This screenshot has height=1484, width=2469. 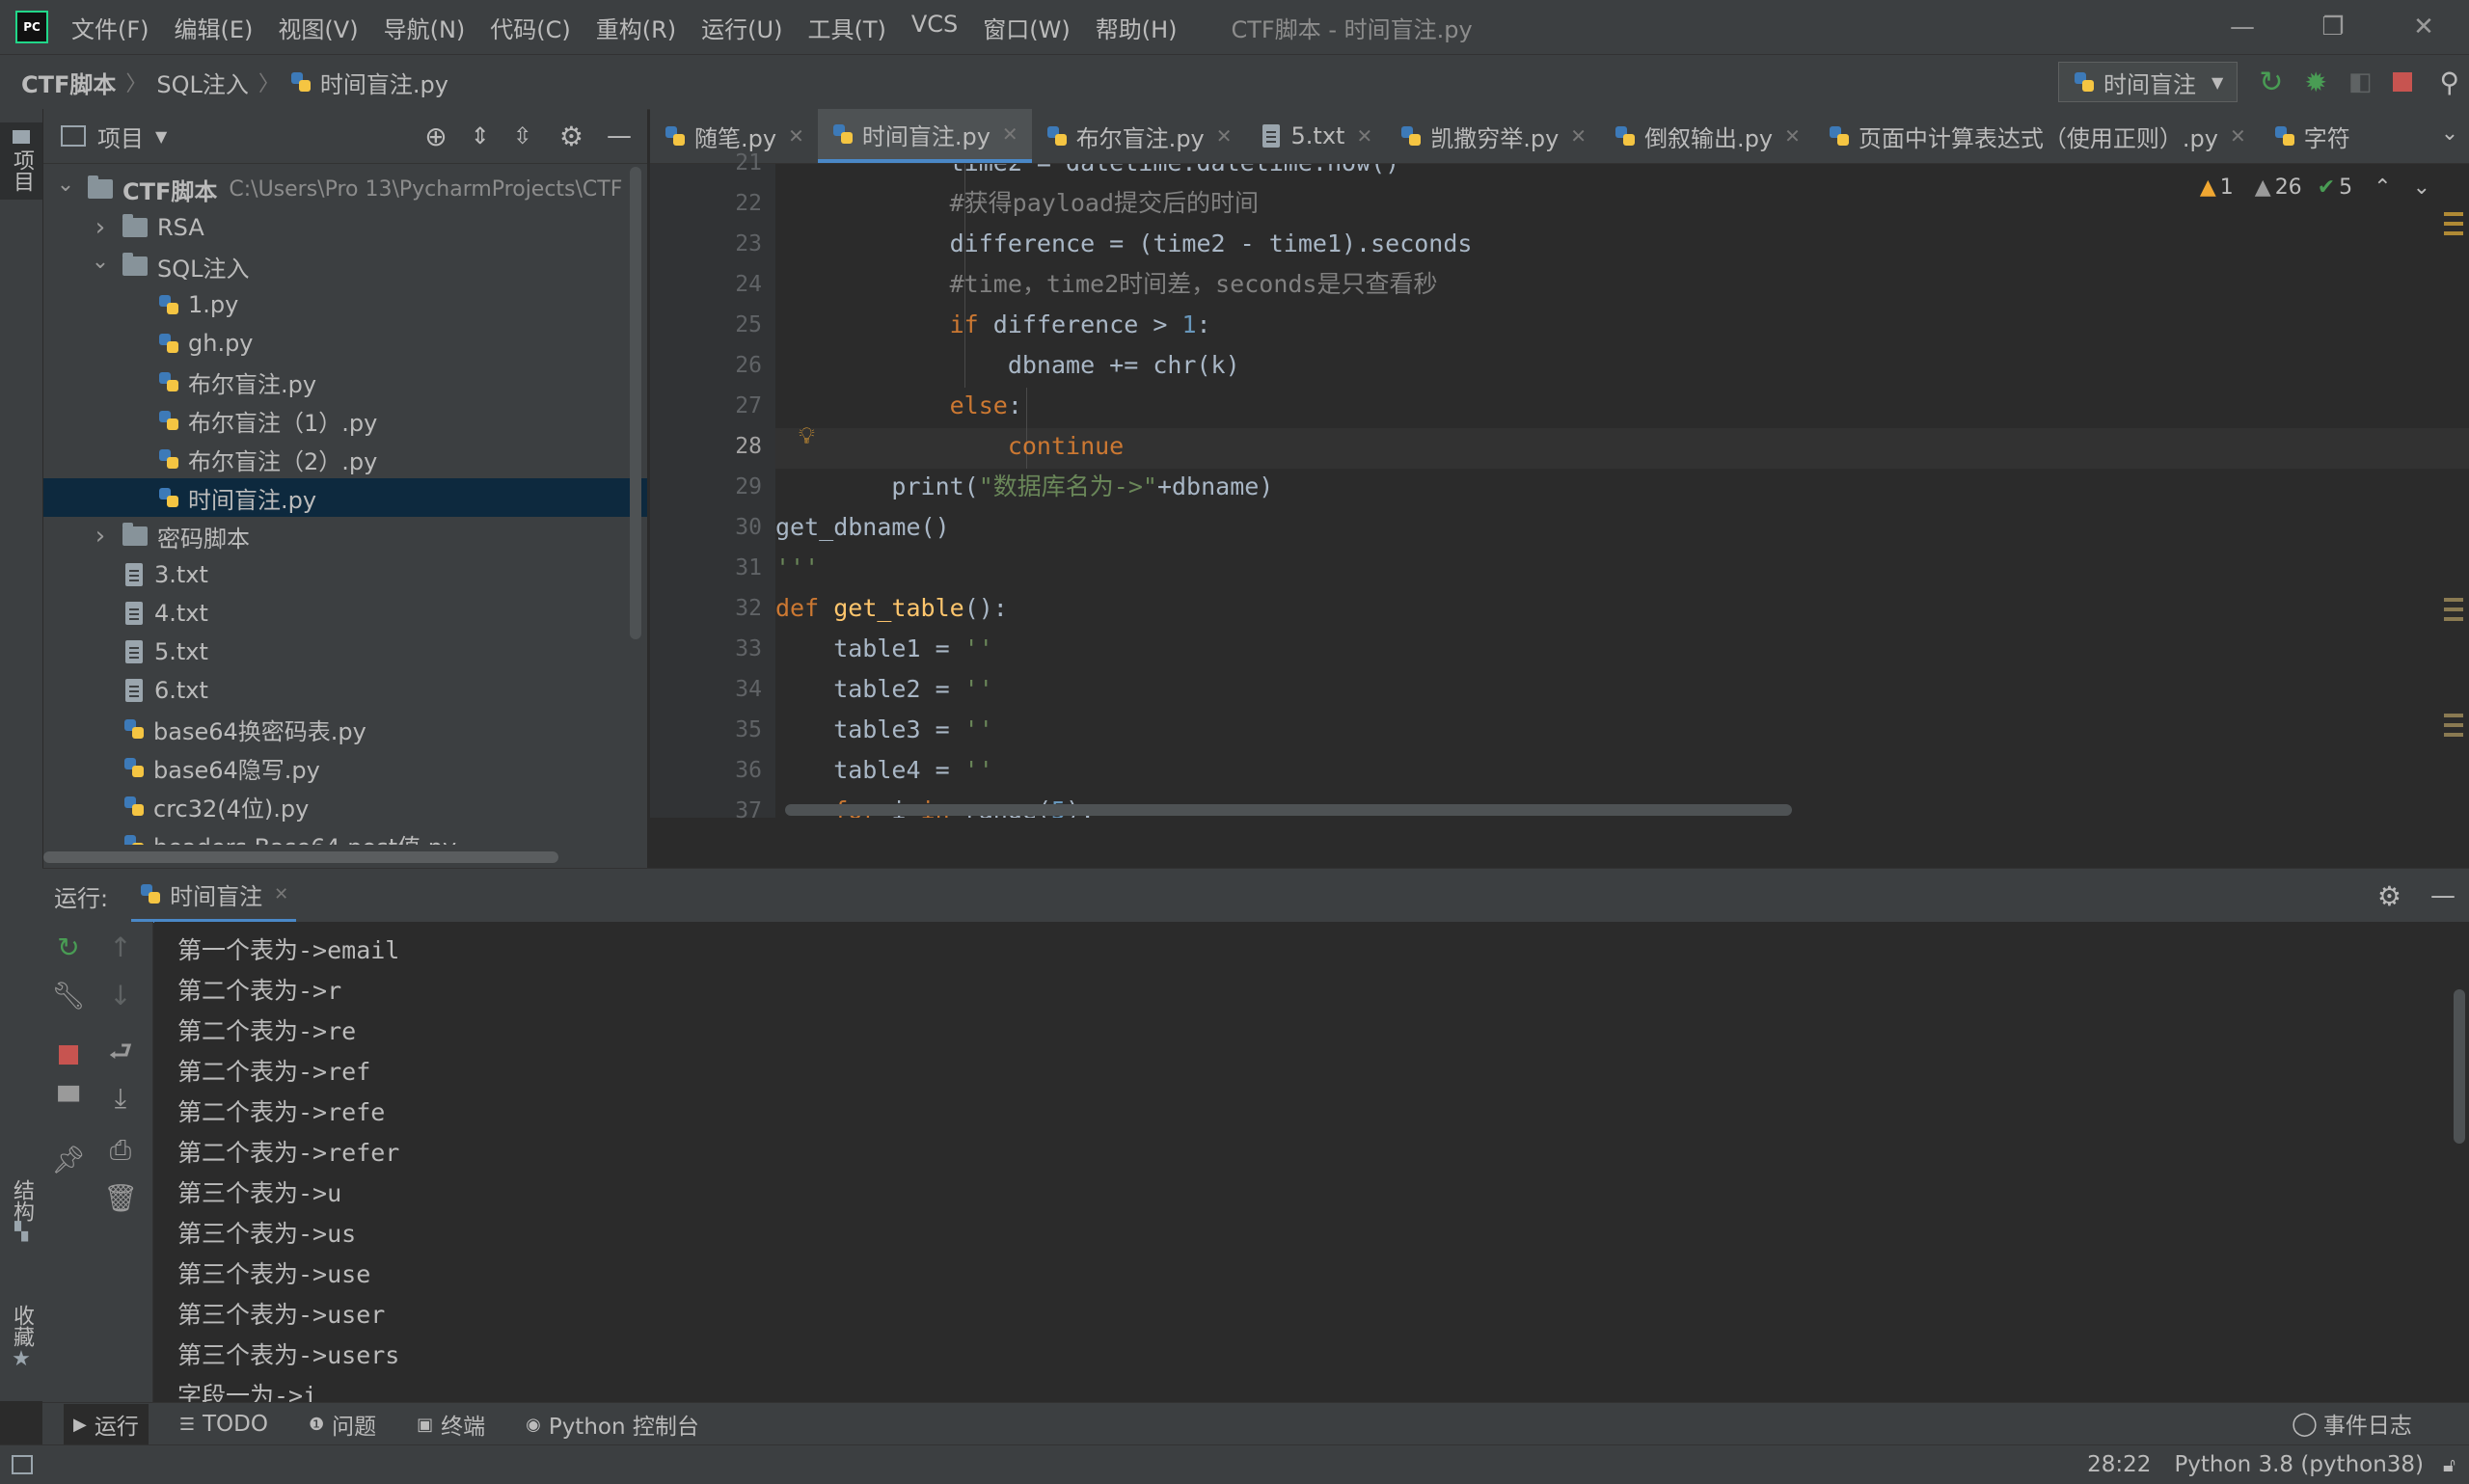 I want to click on menu-item: 帮助(H), so click(x=1137, y=27).